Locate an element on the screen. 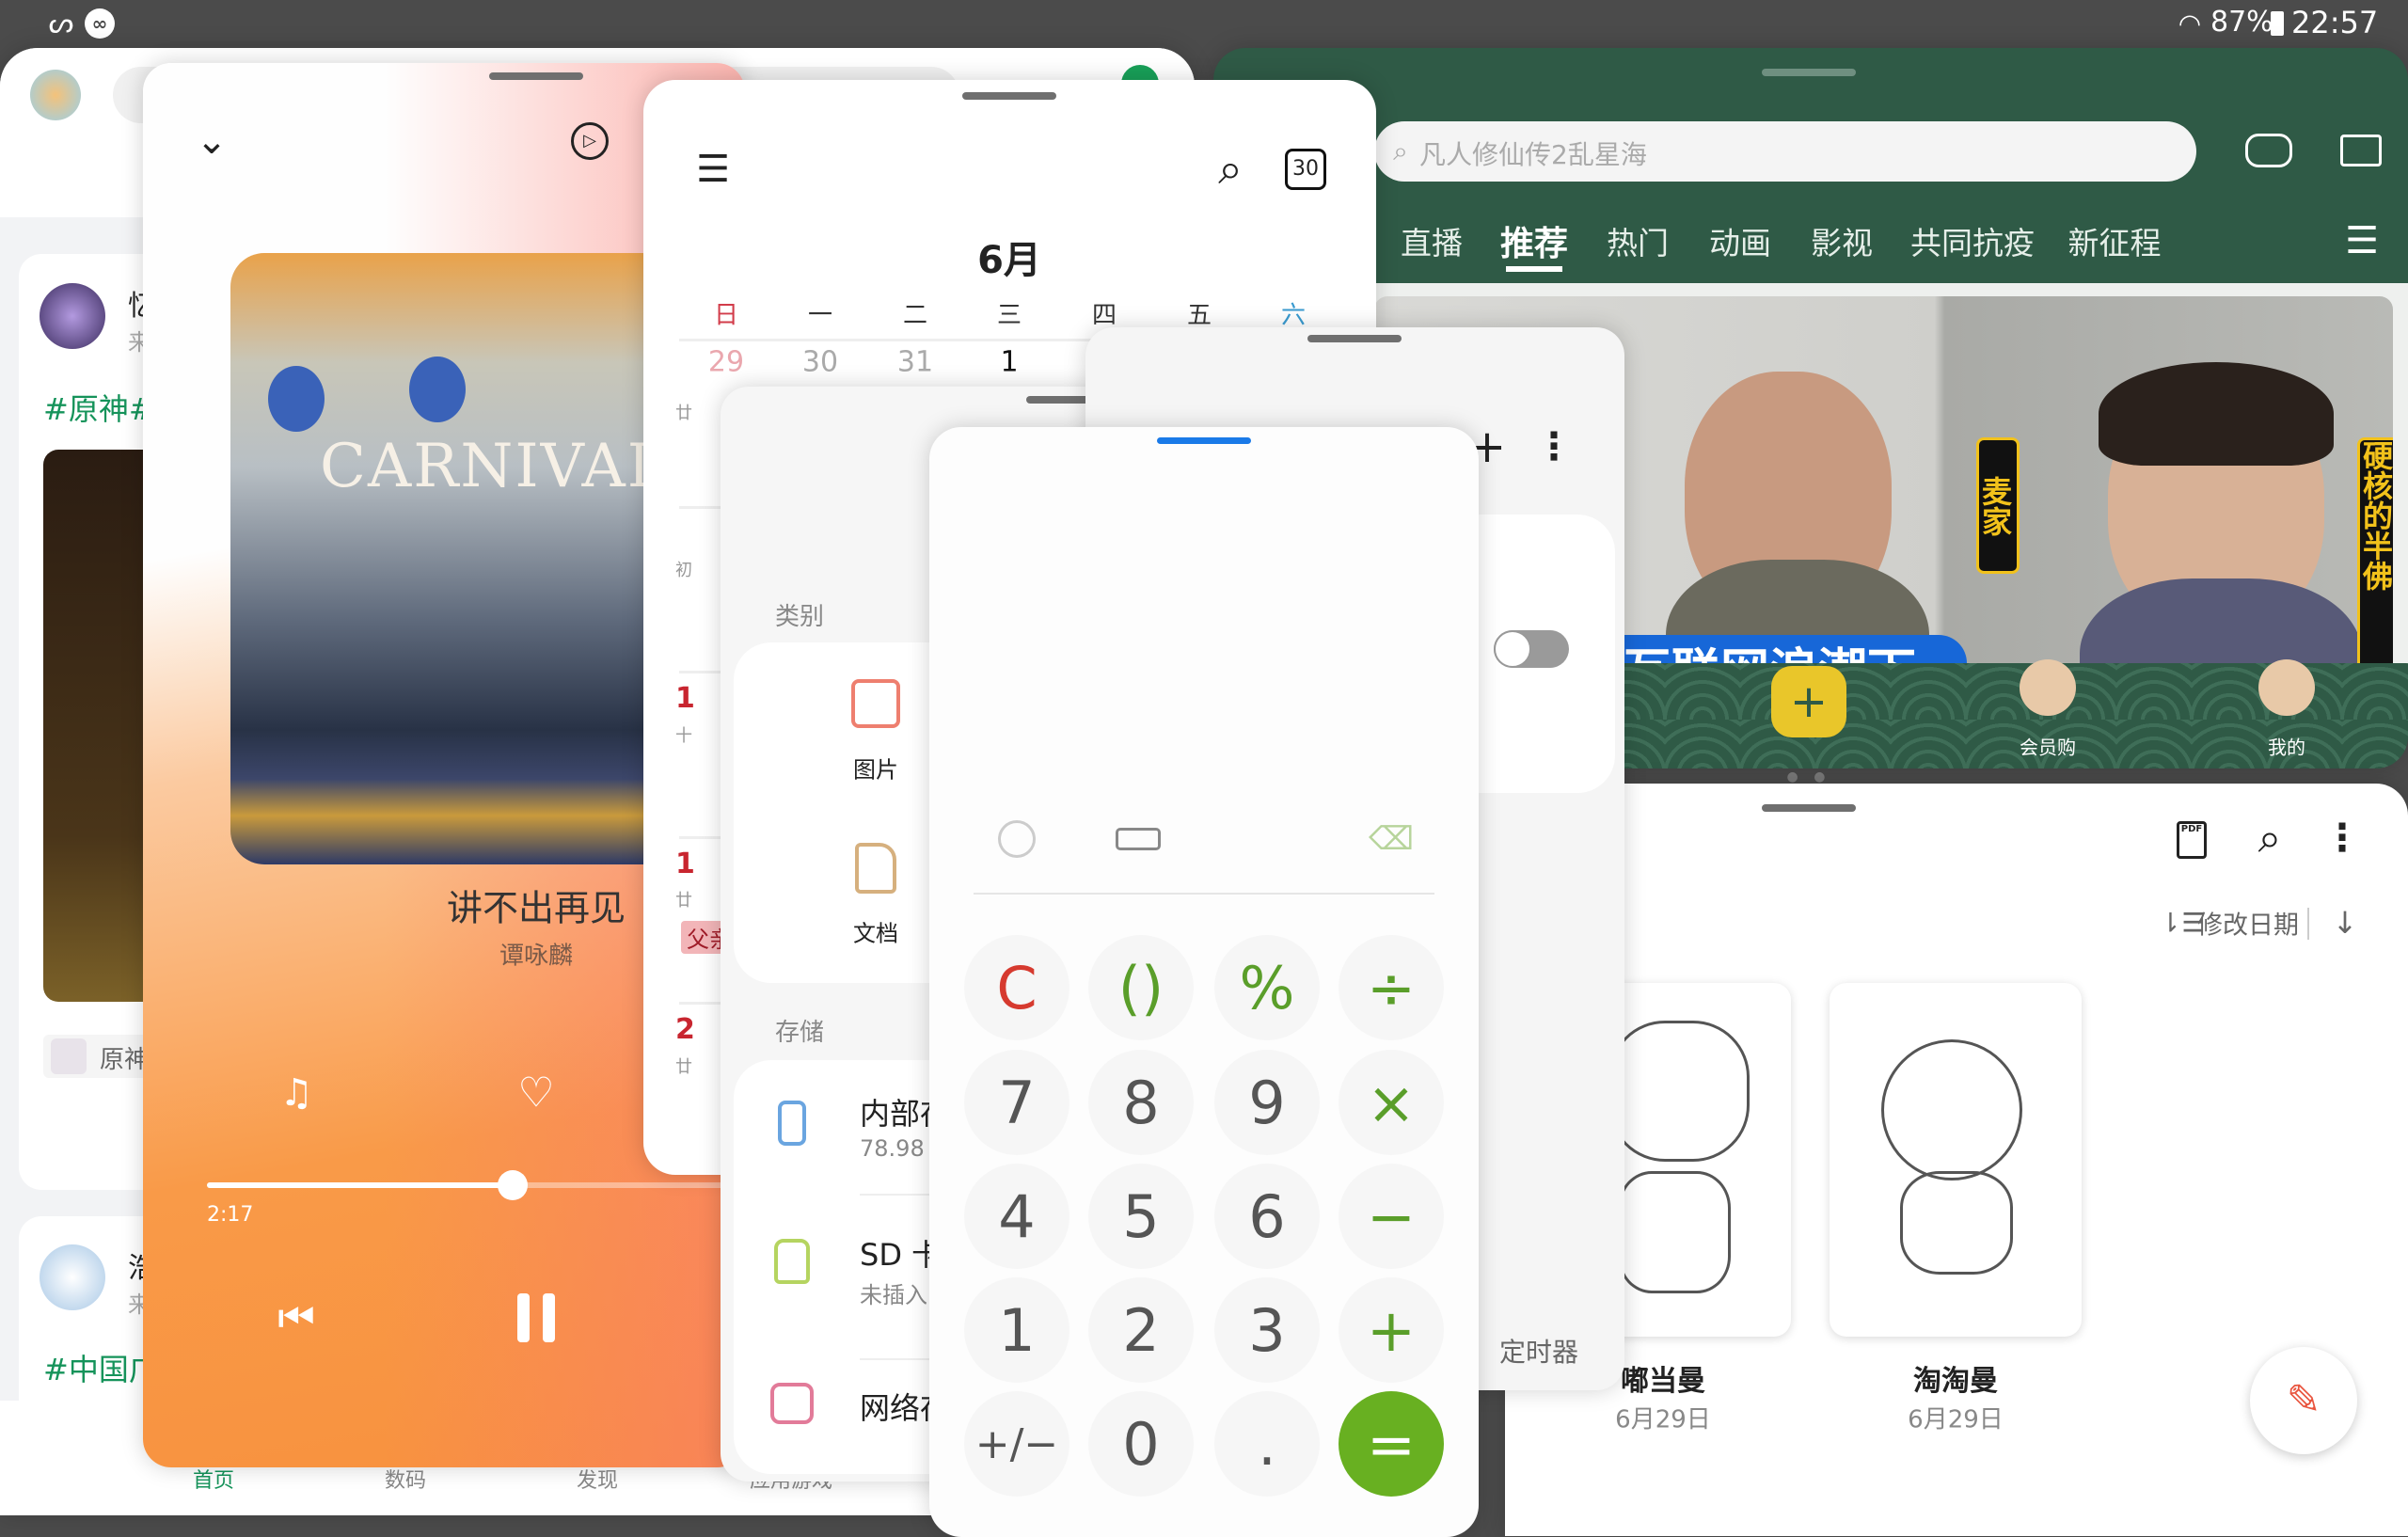 The height and width of the screenshot is (1537, 2408). date-cell: 31 is located at coordinates (915, 362).